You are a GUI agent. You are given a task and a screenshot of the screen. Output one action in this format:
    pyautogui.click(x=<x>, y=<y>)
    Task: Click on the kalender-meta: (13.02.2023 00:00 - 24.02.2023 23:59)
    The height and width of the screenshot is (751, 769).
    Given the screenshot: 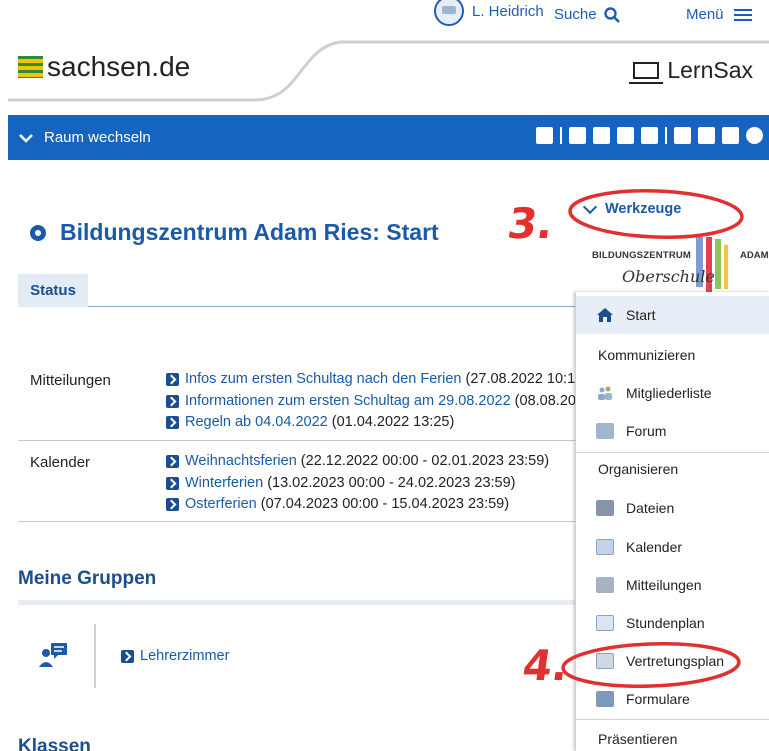 What is the action you would take?
    pyautogui.click(x=389, y=482)
    